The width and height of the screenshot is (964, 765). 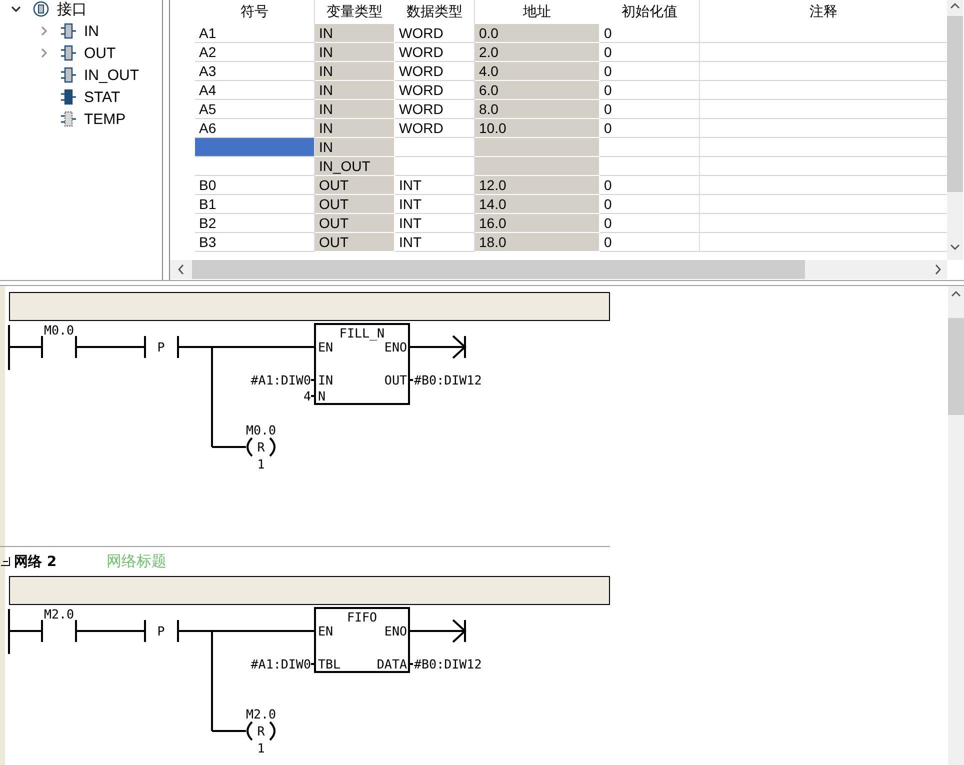 I want to click on collapse-icon, so click(x=5, y=561).